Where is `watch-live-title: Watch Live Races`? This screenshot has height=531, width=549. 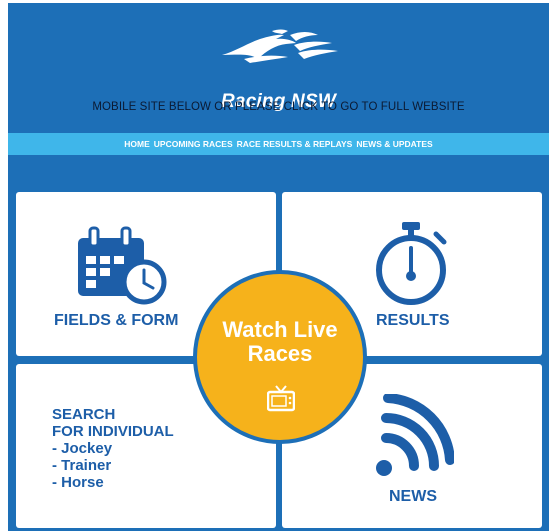 watch-live-title: Watch Live Races is located at coordinates (280, 342).